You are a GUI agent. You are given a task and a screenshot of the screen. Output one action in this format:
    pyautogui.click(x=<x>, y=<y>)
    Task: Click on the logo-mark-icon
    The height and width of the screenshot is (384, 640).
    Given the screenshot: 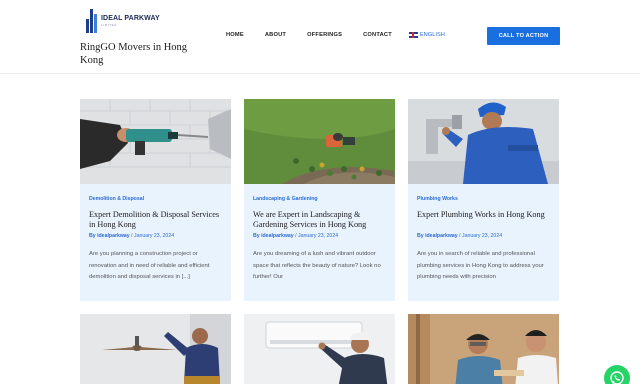 What is the action you would take?
    pyautogui.click(x=92, y=21)
    